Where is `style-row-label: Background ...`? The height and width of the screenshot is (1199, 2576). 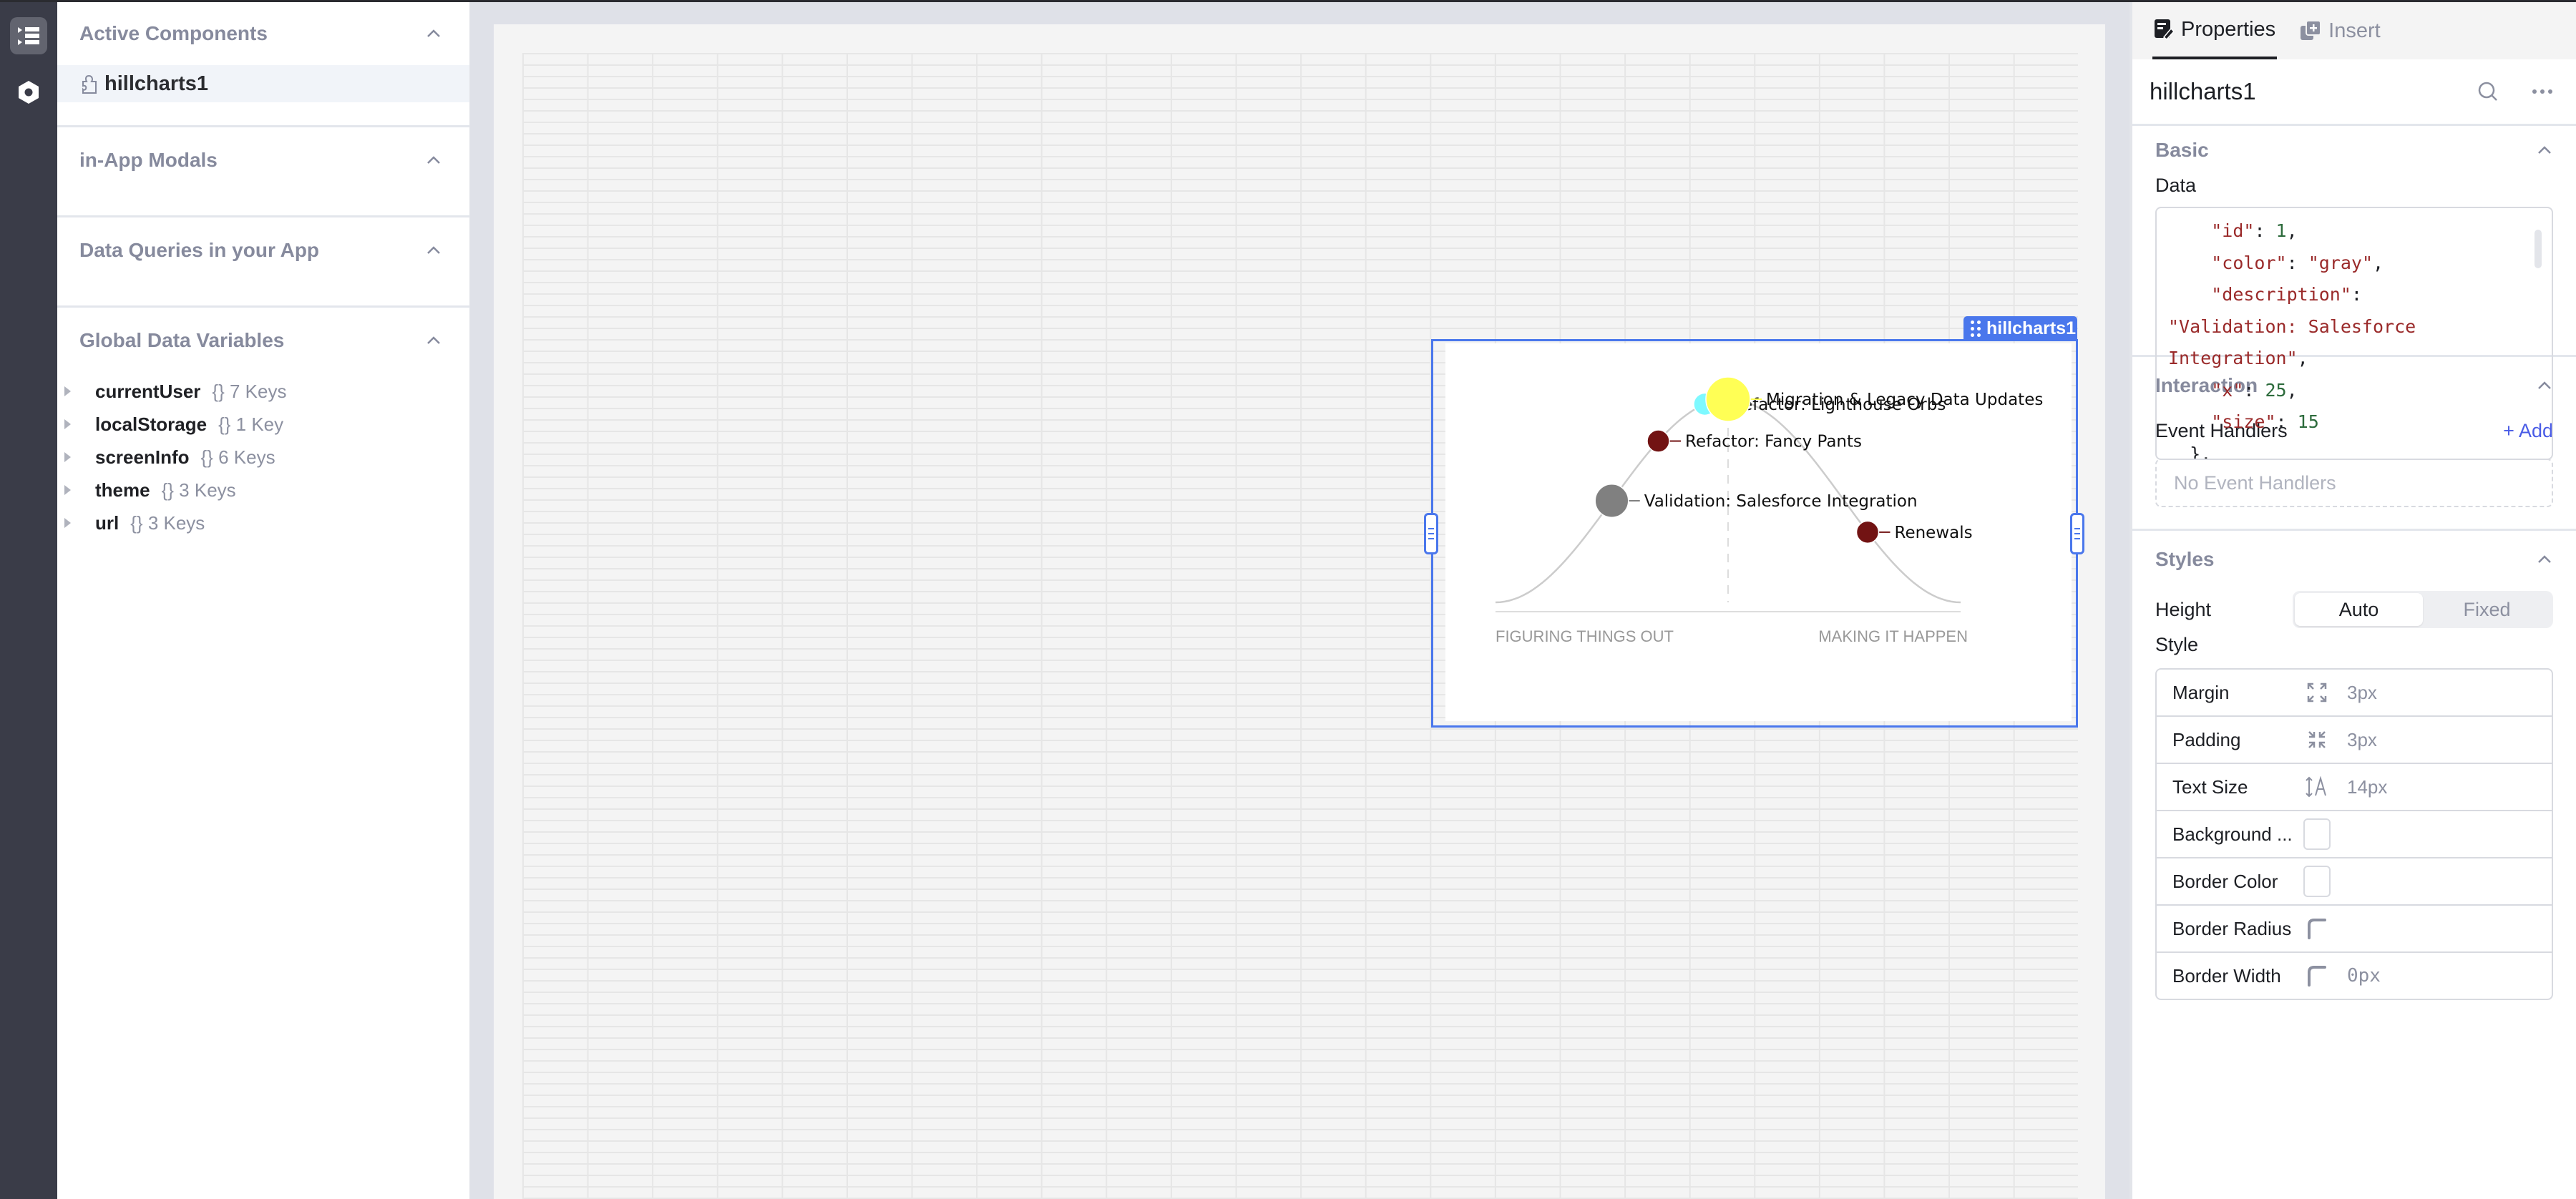
style-row-label: Background ... is located at coordinates (2232, 834).